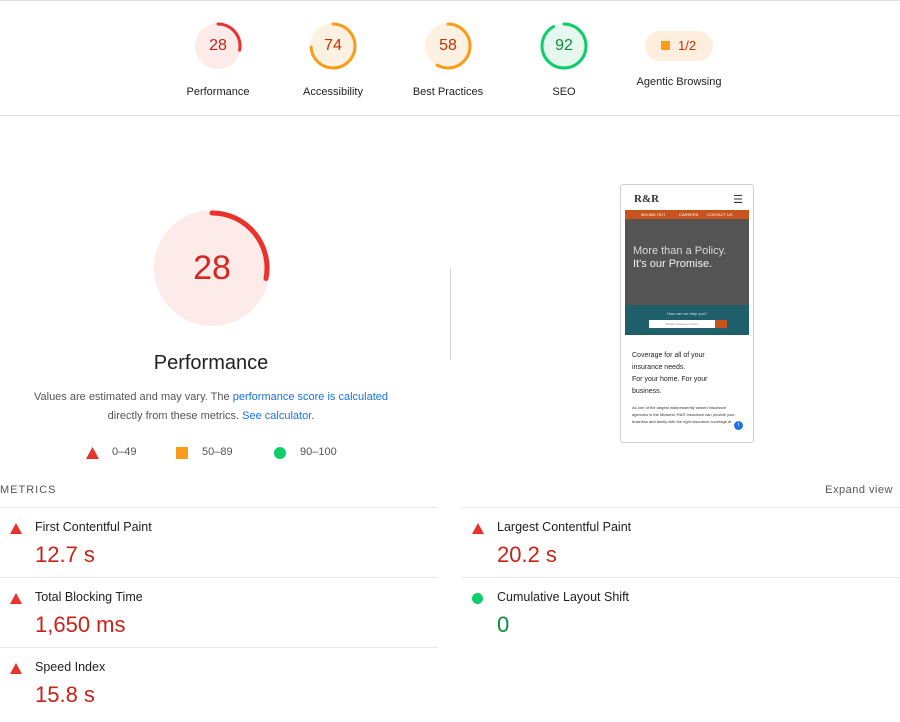  Describe the element at coordinates (670, 379) in the screenshot. I see `copy-line: For your home. For your` at that location.